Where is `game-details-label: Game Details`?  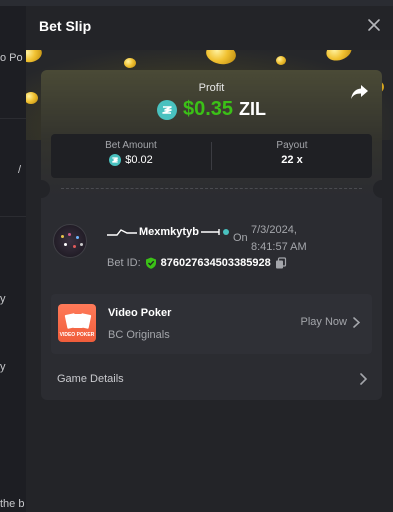
game-details-label: Game Details is located at coordinates (90, 379).